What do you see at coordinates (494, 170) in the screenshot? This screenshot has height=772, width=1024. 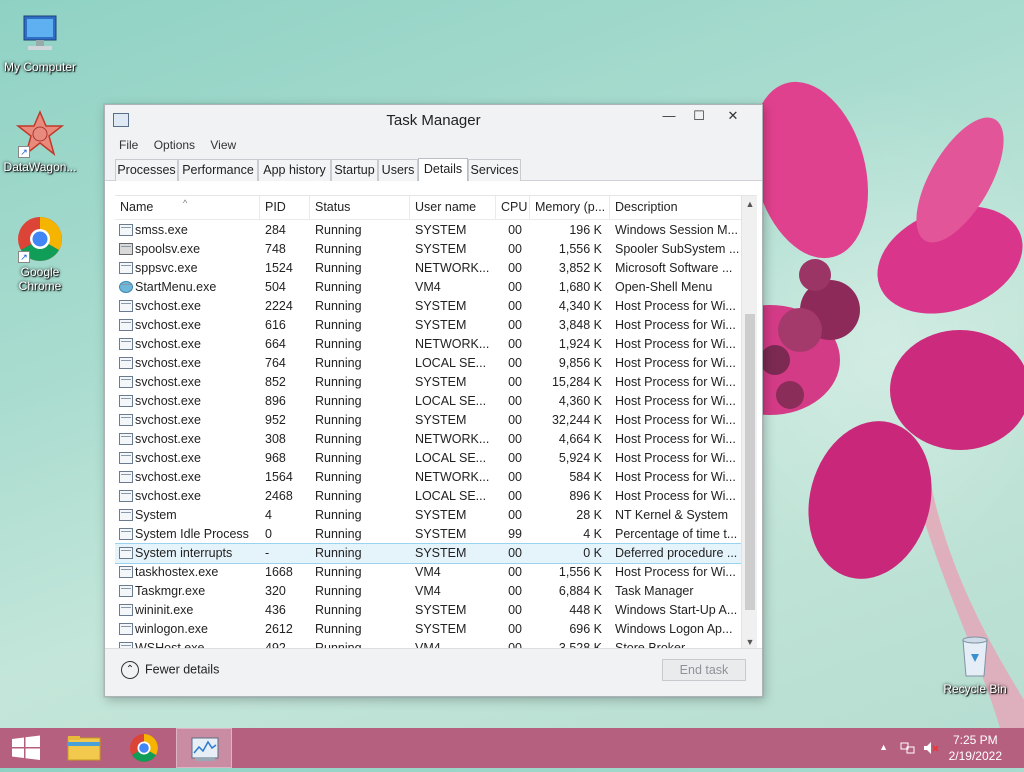 I see `tab-services: Services` at bounding box center [494, 170].